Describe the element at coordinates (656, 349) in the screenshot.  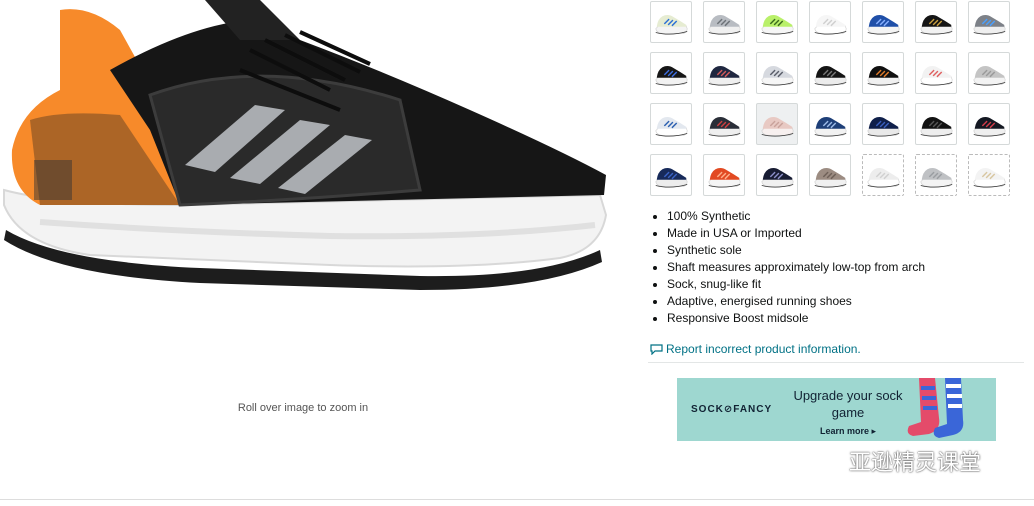
I see `comment-icon` at that location.